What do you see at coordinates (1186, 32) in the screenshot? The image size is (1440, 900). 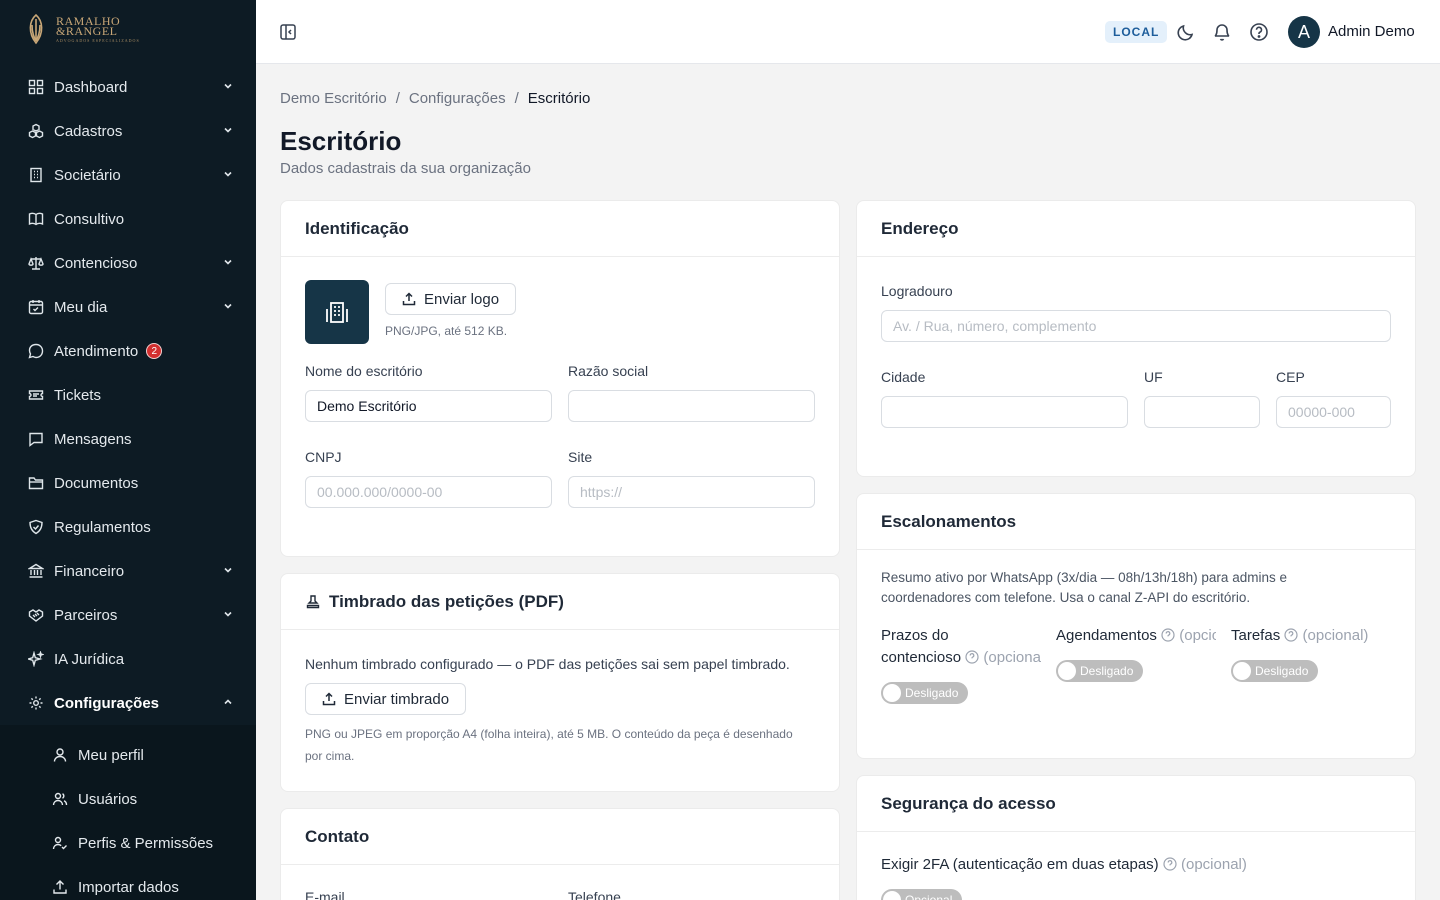 I see `moon-icon` at bounding box center [1186, 32].